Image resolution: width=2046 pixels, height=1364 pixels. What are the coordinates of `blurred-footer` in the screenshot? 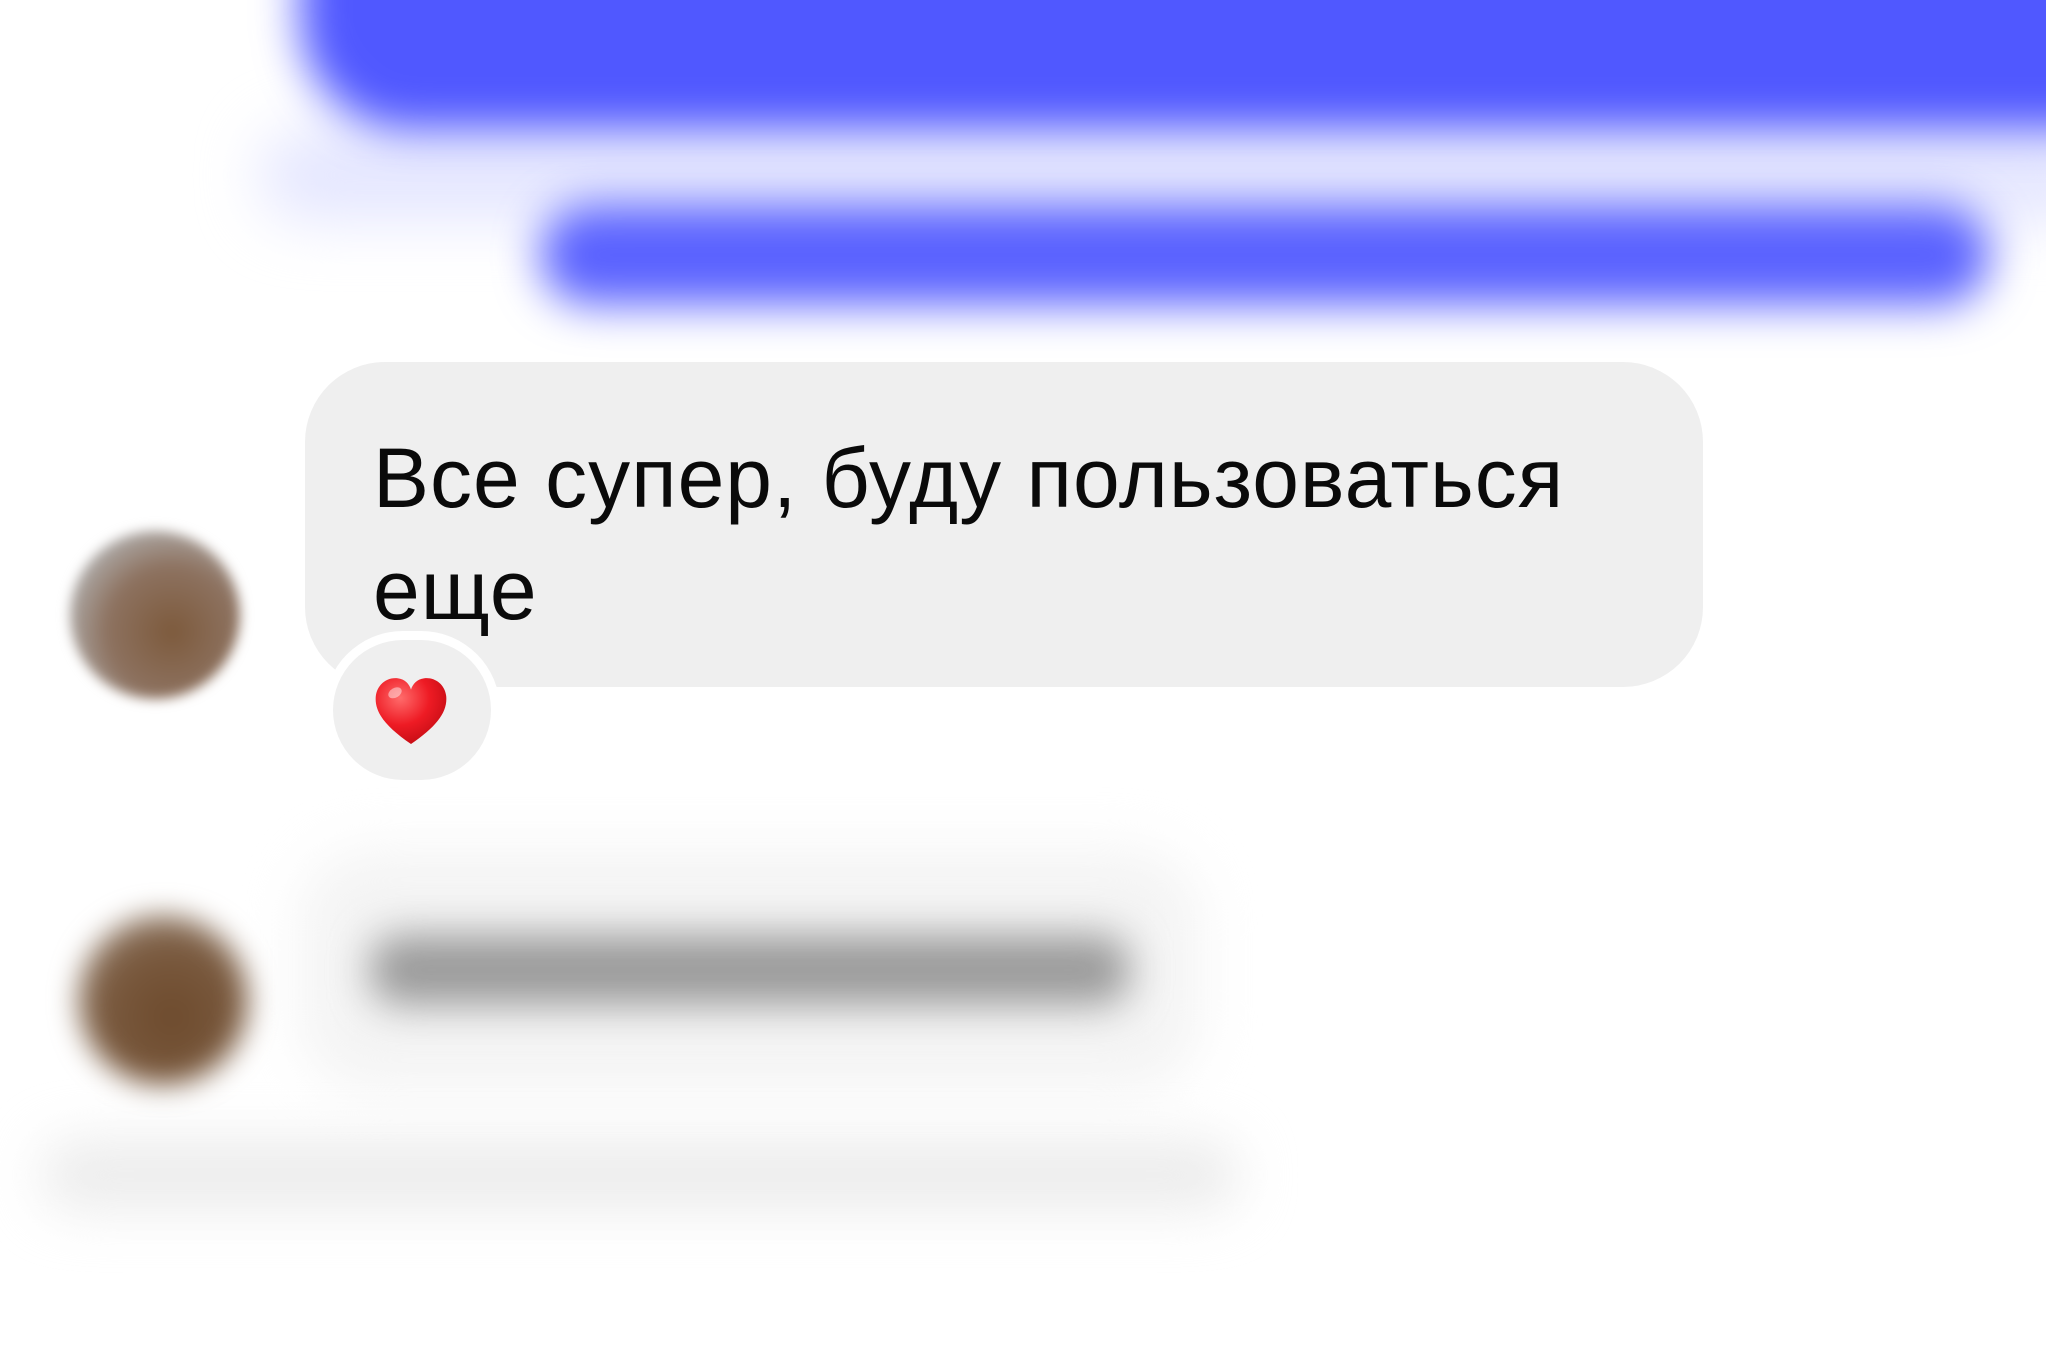 It's located at (640, 1175).